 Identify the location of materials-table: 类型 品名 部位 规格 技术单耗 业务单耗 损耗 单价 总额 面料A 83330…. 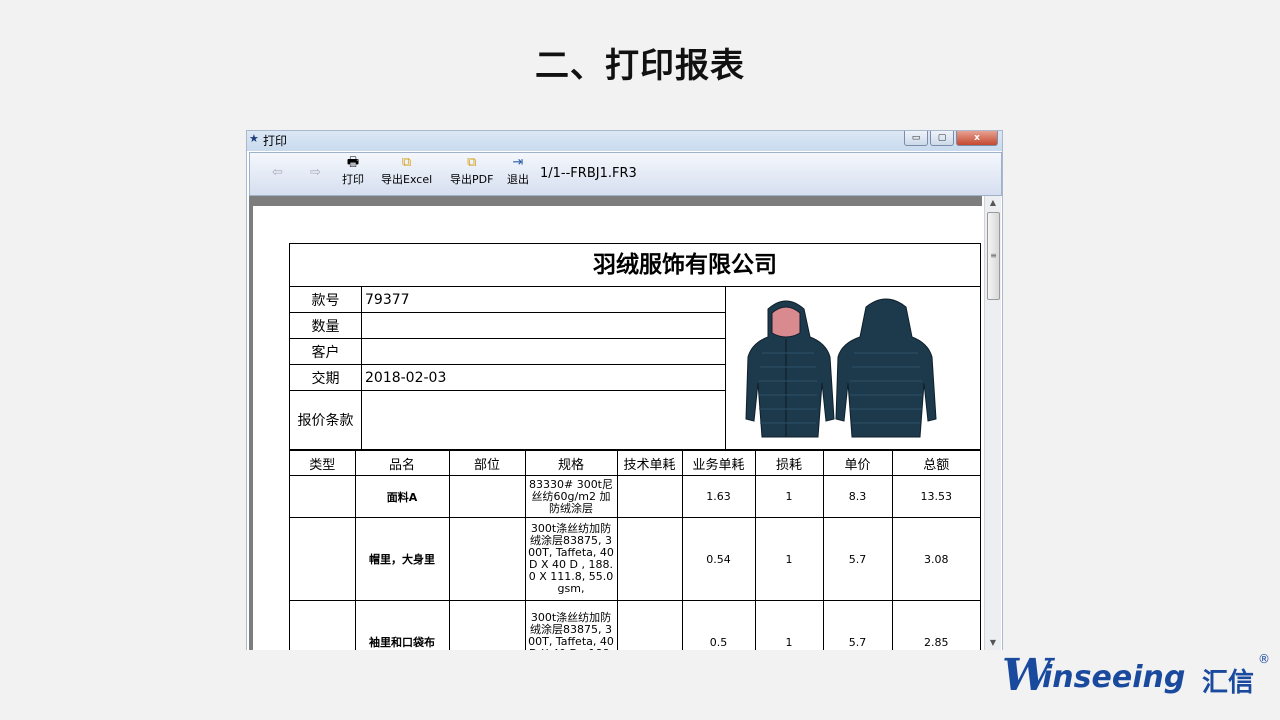
(635, 550).